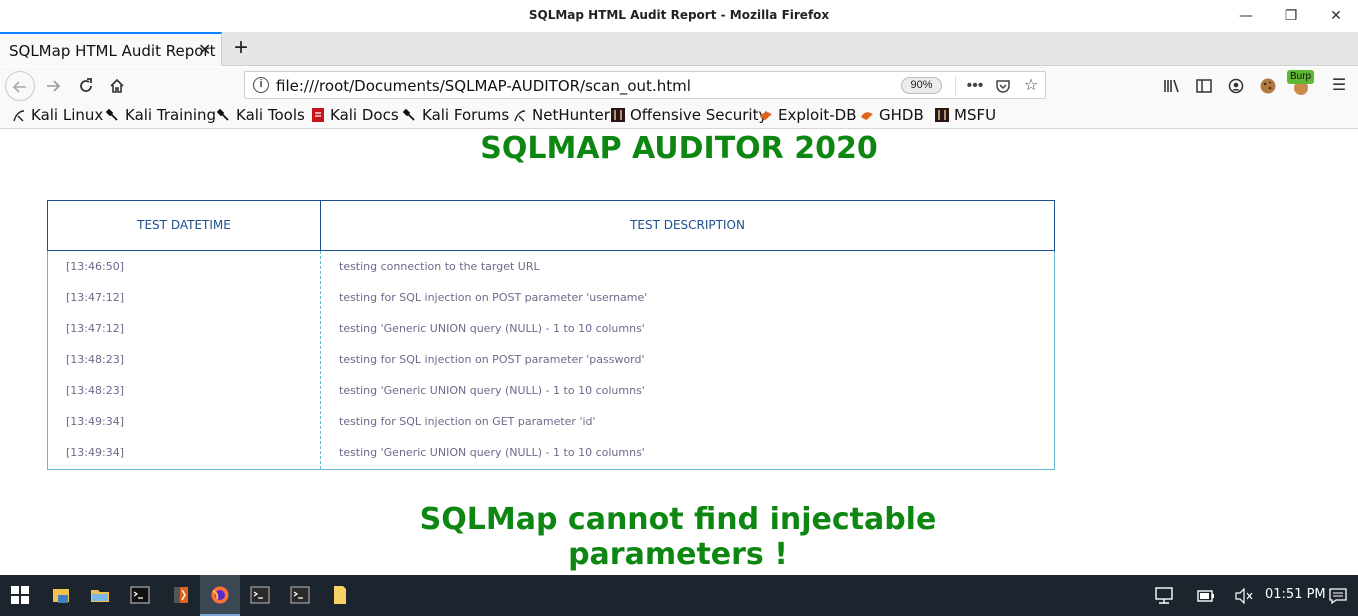  Describe the element at coordinates (1268, 86) in the screenshot. I see `cookie-extension-icon` at that location.